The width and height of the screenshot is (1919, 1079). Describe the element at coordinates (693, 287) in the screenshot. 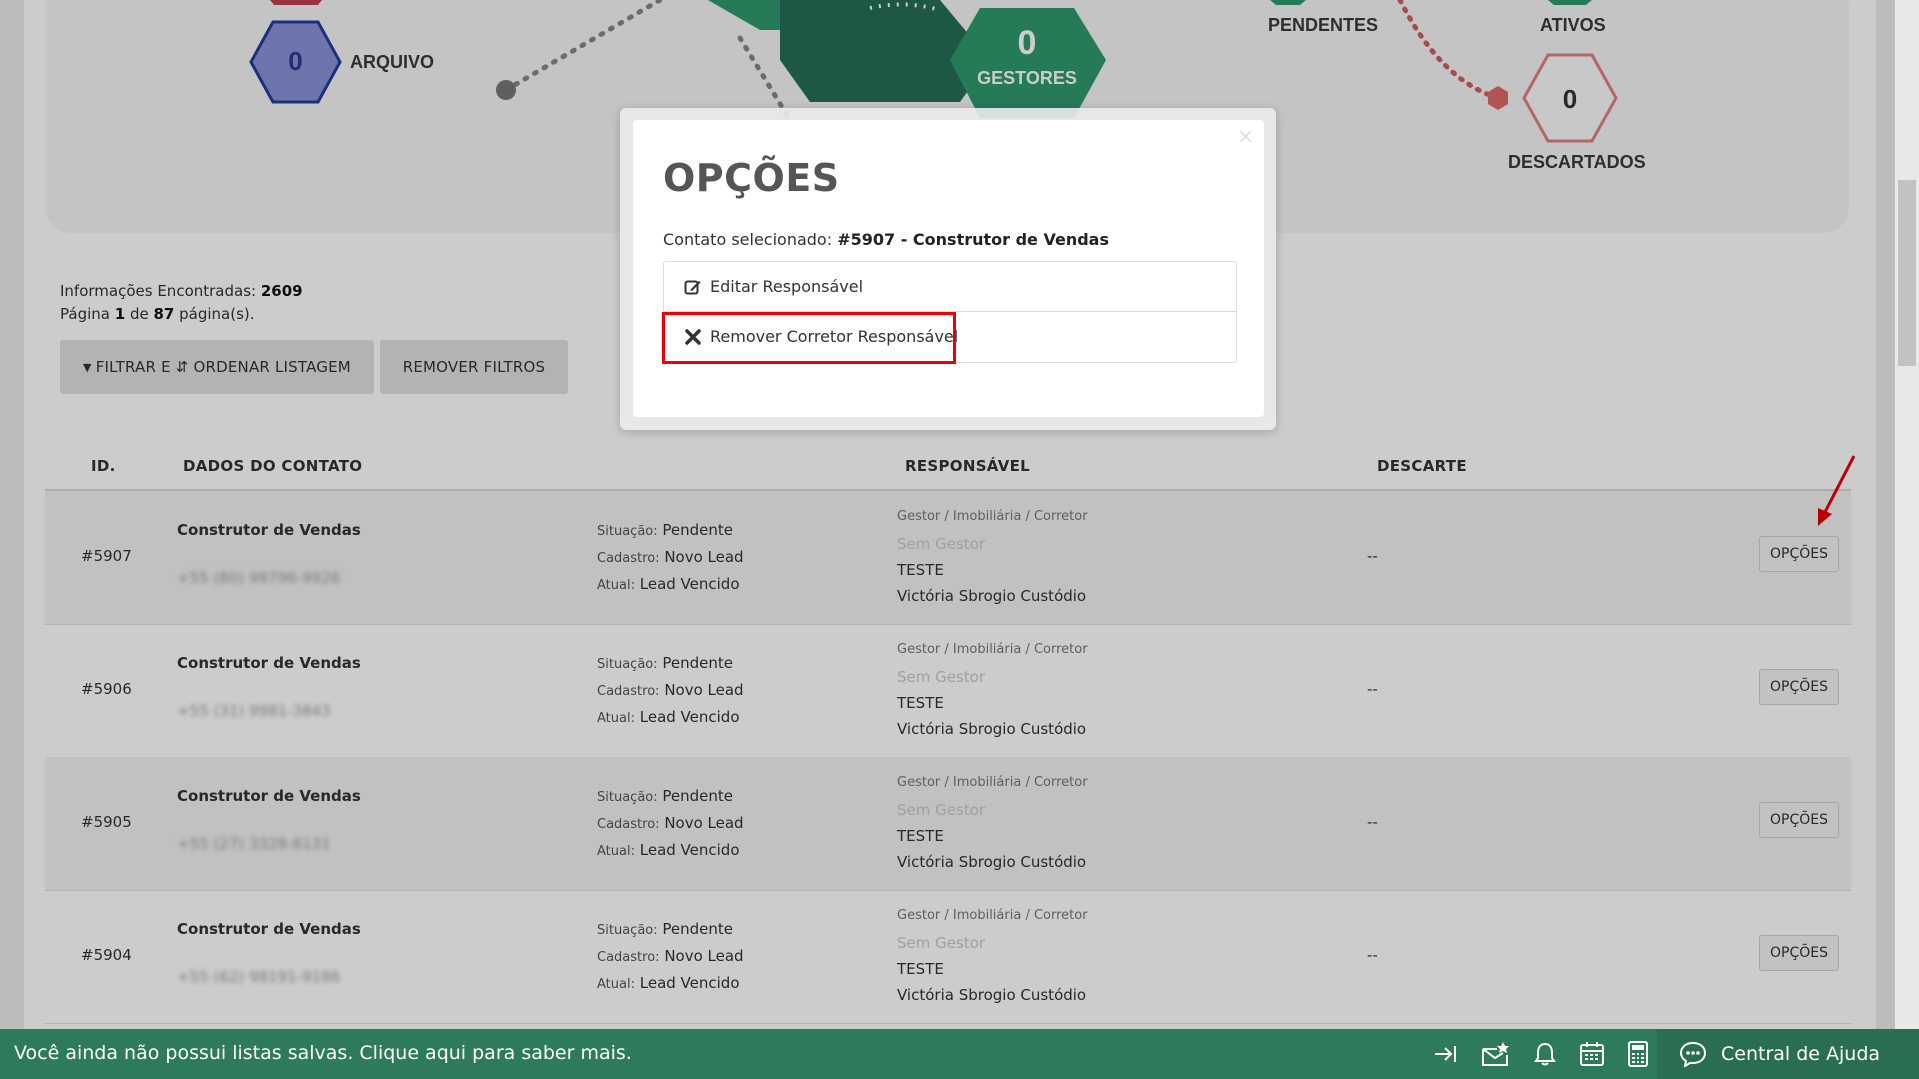

I see `edit-icon` at that location.